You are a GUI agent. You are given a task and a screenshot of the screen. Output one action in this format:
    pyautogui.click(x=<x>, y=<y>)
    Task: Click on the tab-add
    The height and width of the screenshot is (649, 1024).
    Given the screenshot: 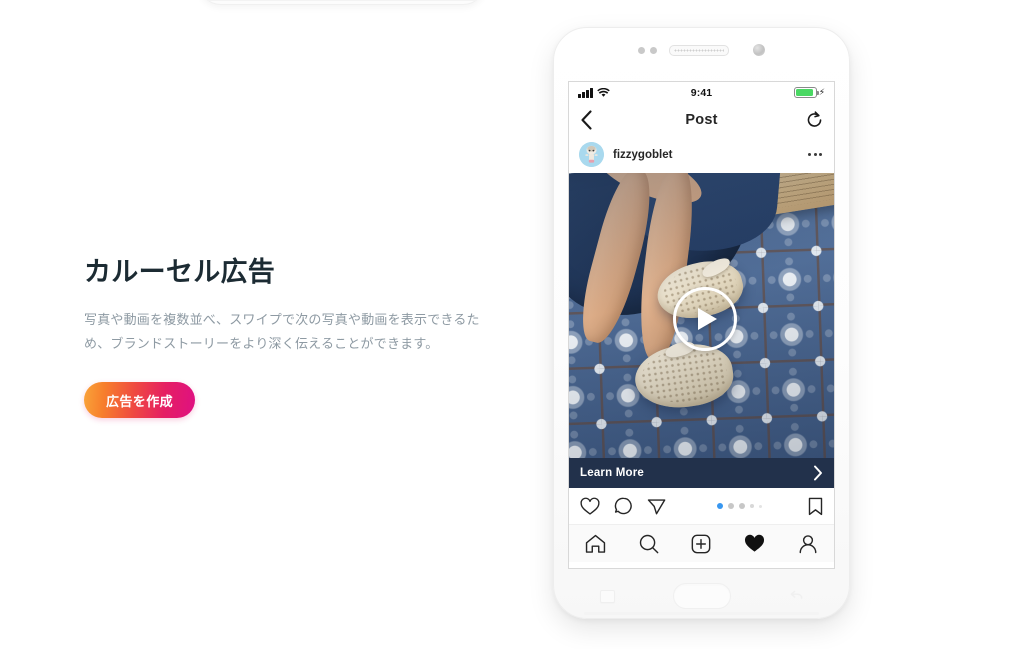 What is the action you would take?
    pyautogui.click(x=701, y=544)
    